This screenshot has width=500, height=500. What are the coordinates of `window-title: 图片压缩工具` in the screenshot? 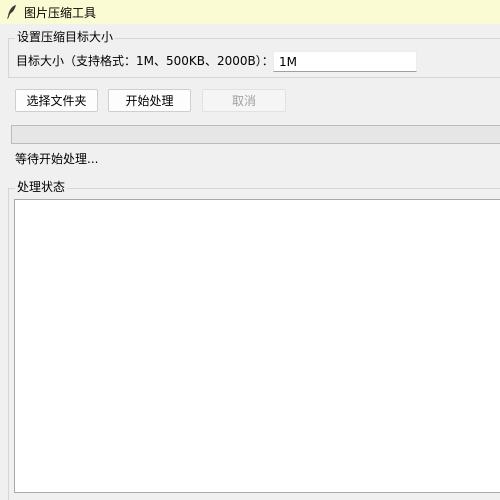 It's located at (60, 12).